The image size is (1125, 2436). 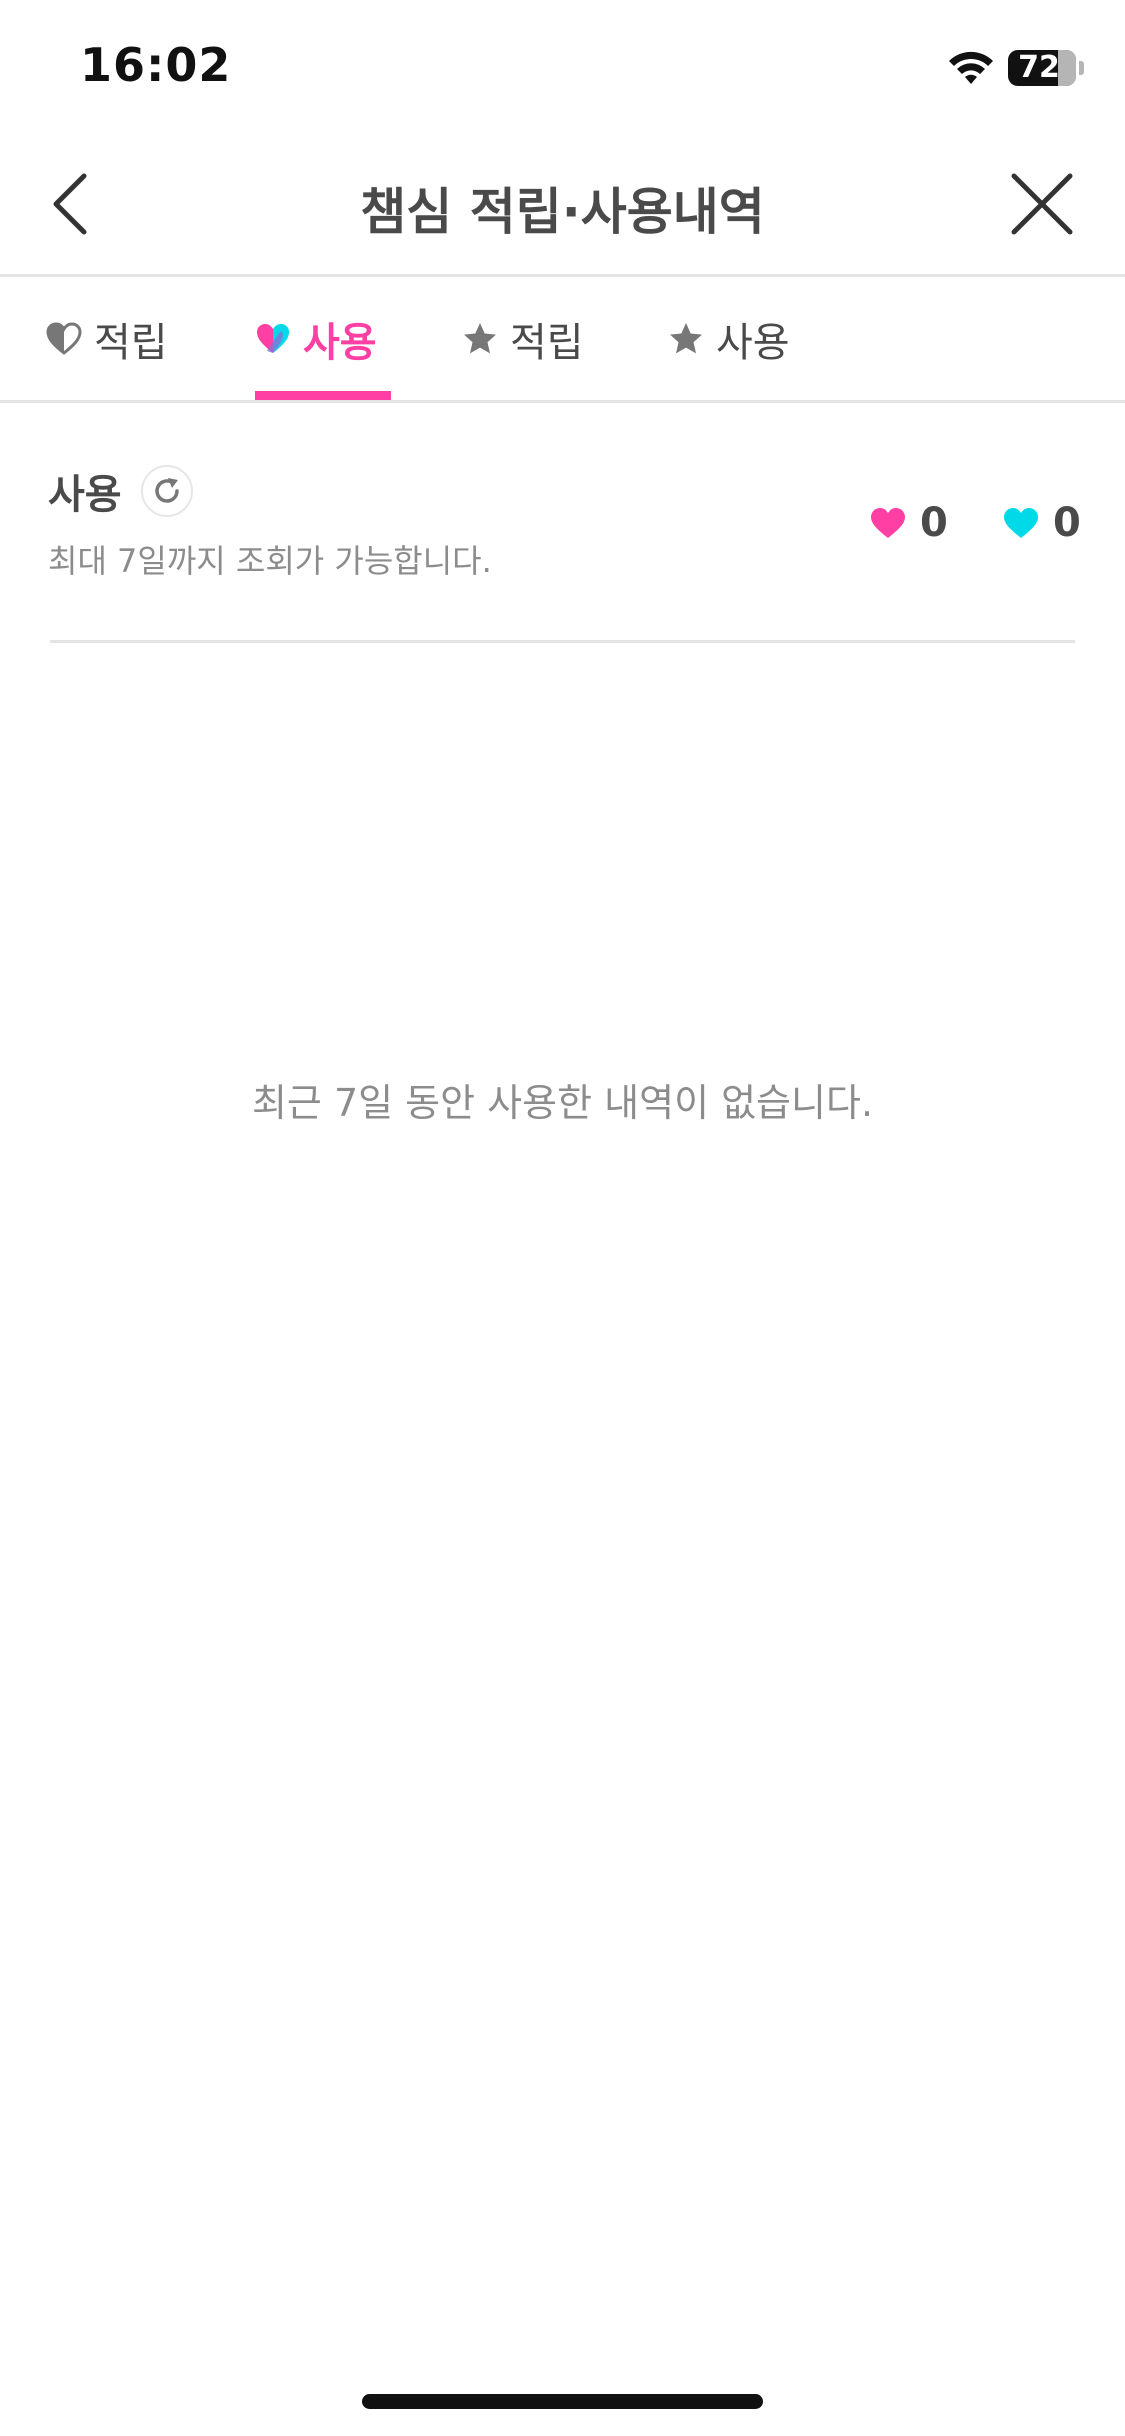 What do you see at coordinates (64, 338) in the screenshot?
I see `gray-heart-icon` at bounding box center [64, 338].